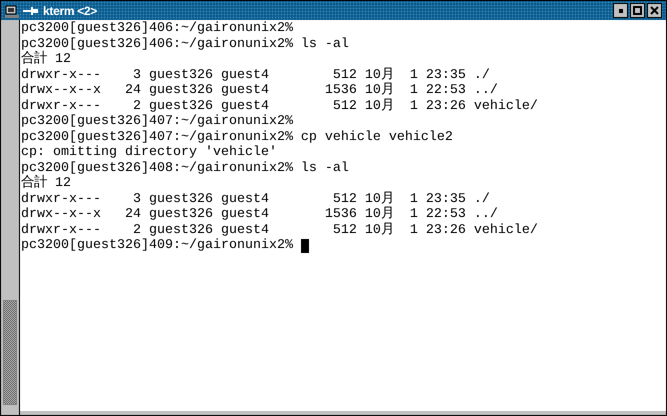  I want to click on terminal-line: pc3200[guest326]407:~/gaironunix2%, so click(157, 122).